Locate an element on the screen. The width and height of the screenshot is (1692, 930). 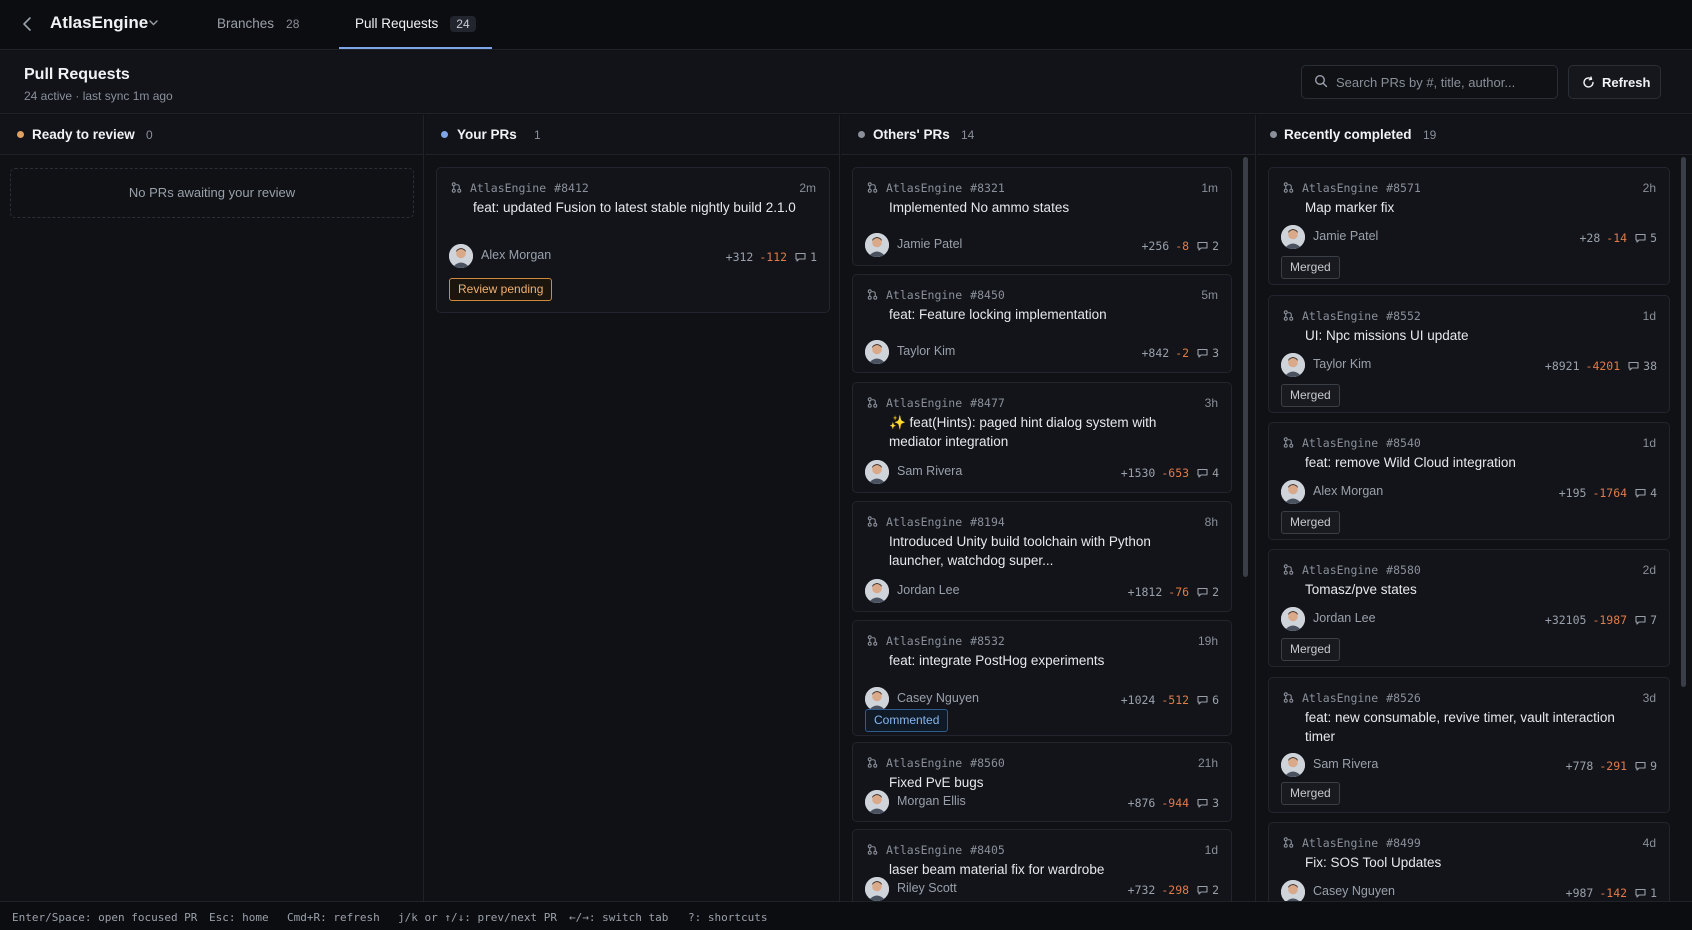
chevron-down-icon is located at coordinates (153, 24).